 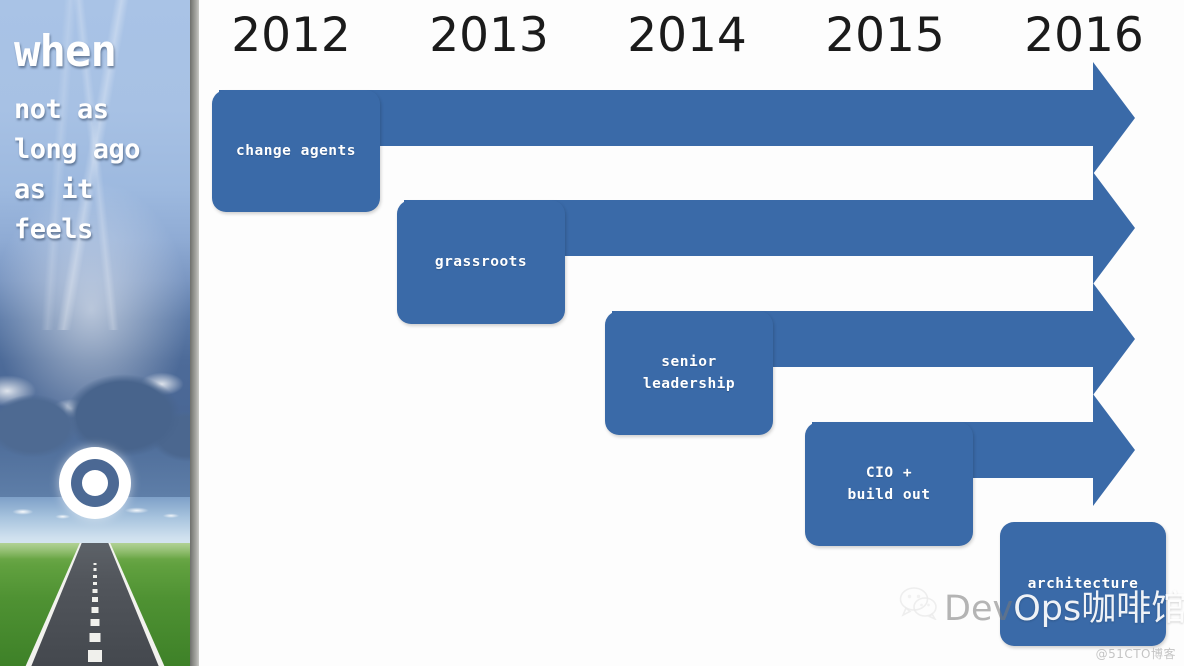 I want to click on label-text-cio-build-out: CIO + build out, so click(x=889, y=483).